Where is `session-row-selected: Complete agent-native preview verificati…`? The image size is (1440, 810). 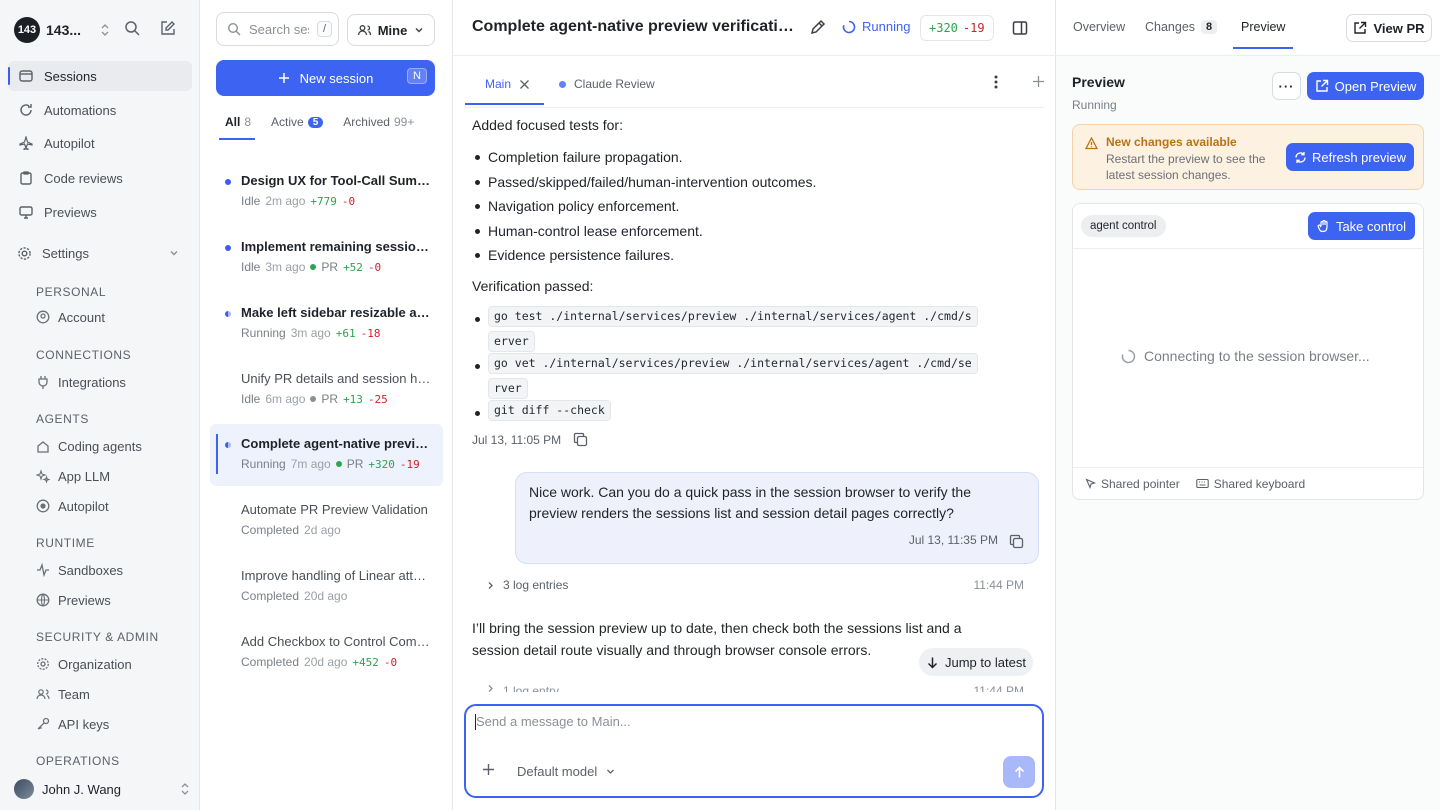 session-row-selected: Complete agent-native preview verificati… is located at coordinates (326, 455).